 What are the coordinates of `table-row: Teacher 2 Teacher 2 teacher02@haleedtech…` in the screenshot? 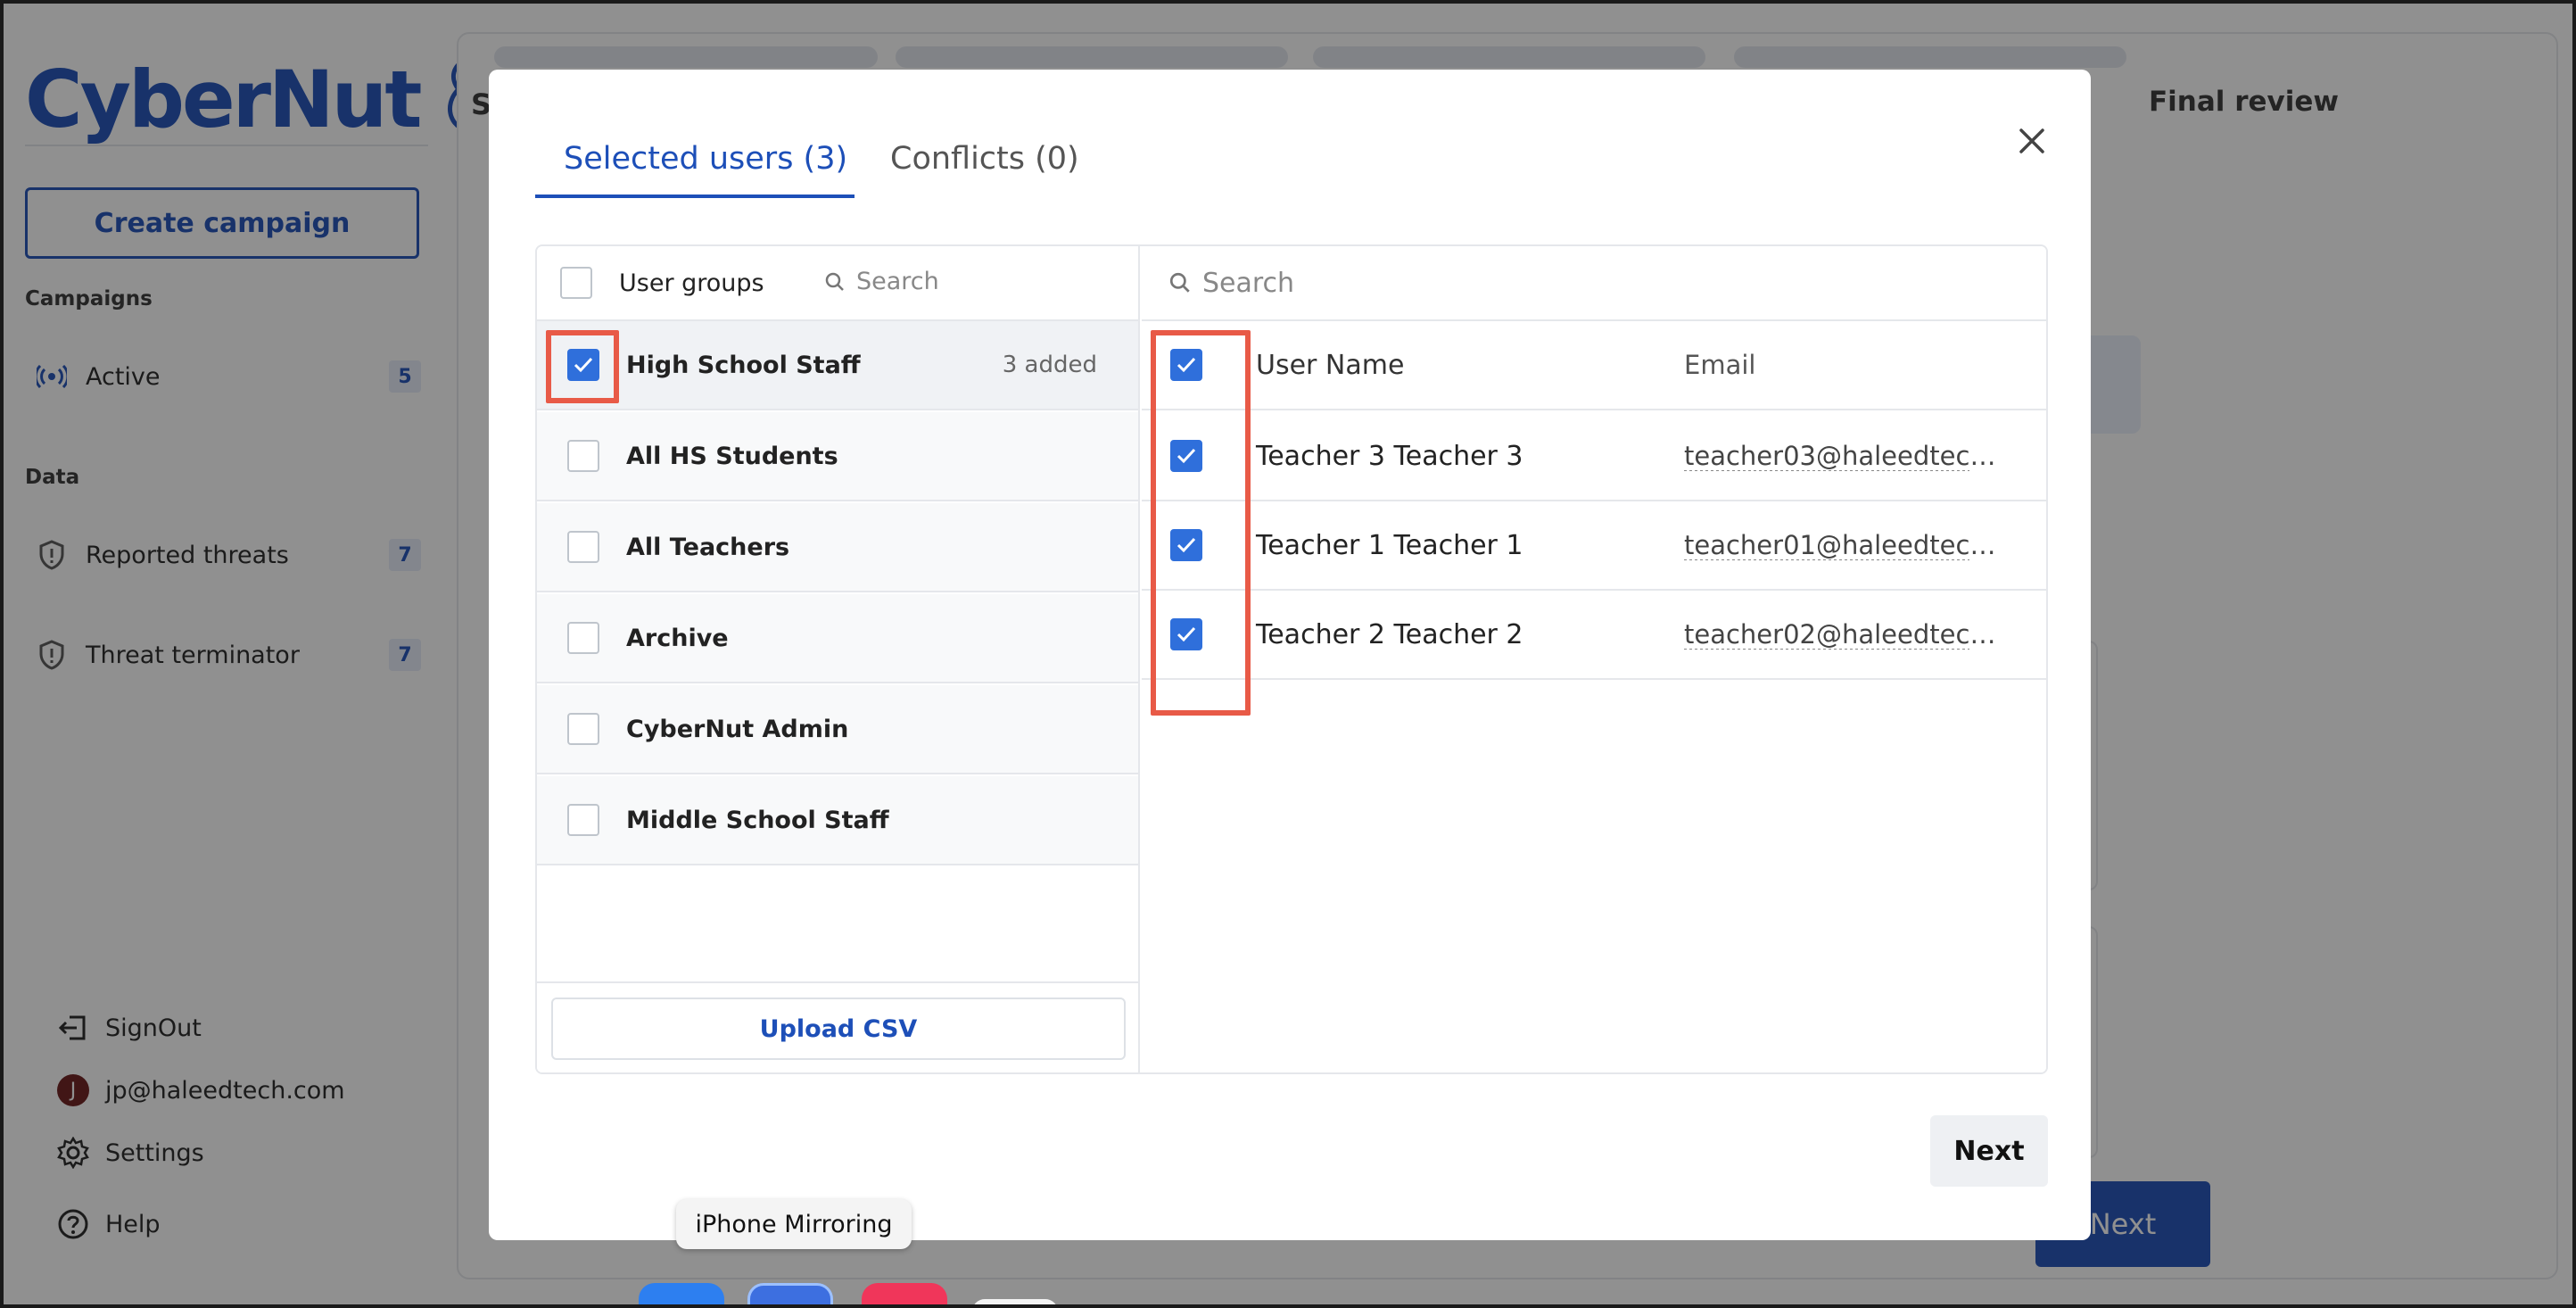 It's located at (1594, 635).